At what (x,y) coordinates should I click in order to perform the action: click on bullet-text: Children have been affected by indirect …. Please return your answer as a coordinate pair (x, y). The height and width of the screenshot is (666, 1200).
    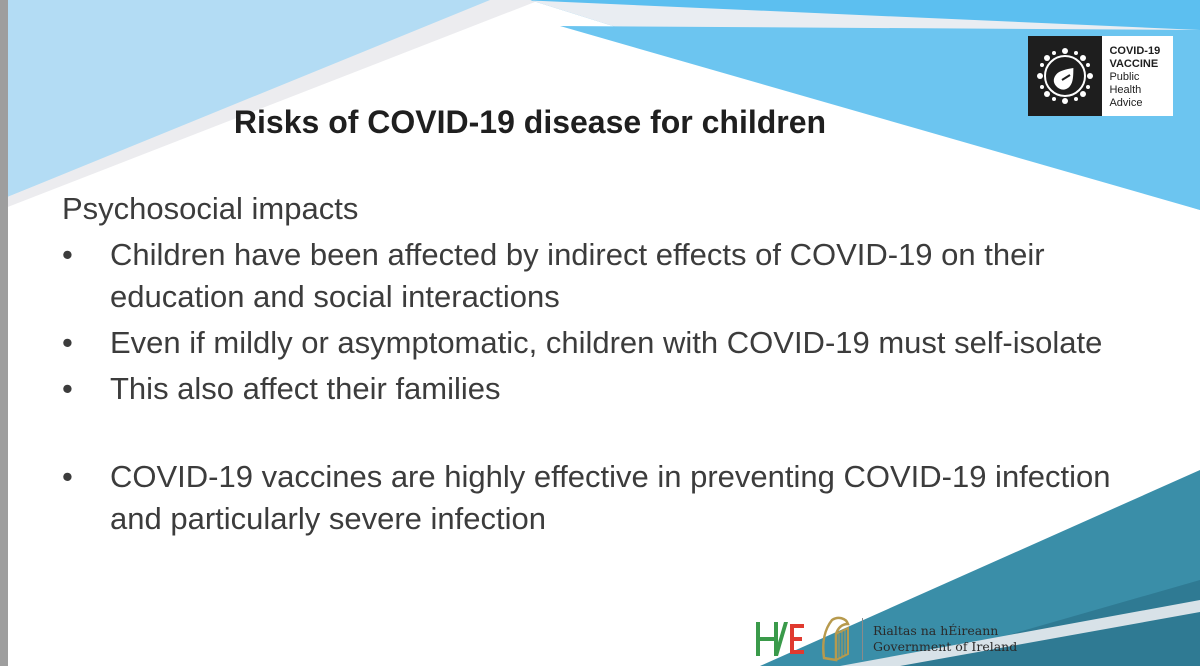
    Looking at the image, I should click on (577, 275).